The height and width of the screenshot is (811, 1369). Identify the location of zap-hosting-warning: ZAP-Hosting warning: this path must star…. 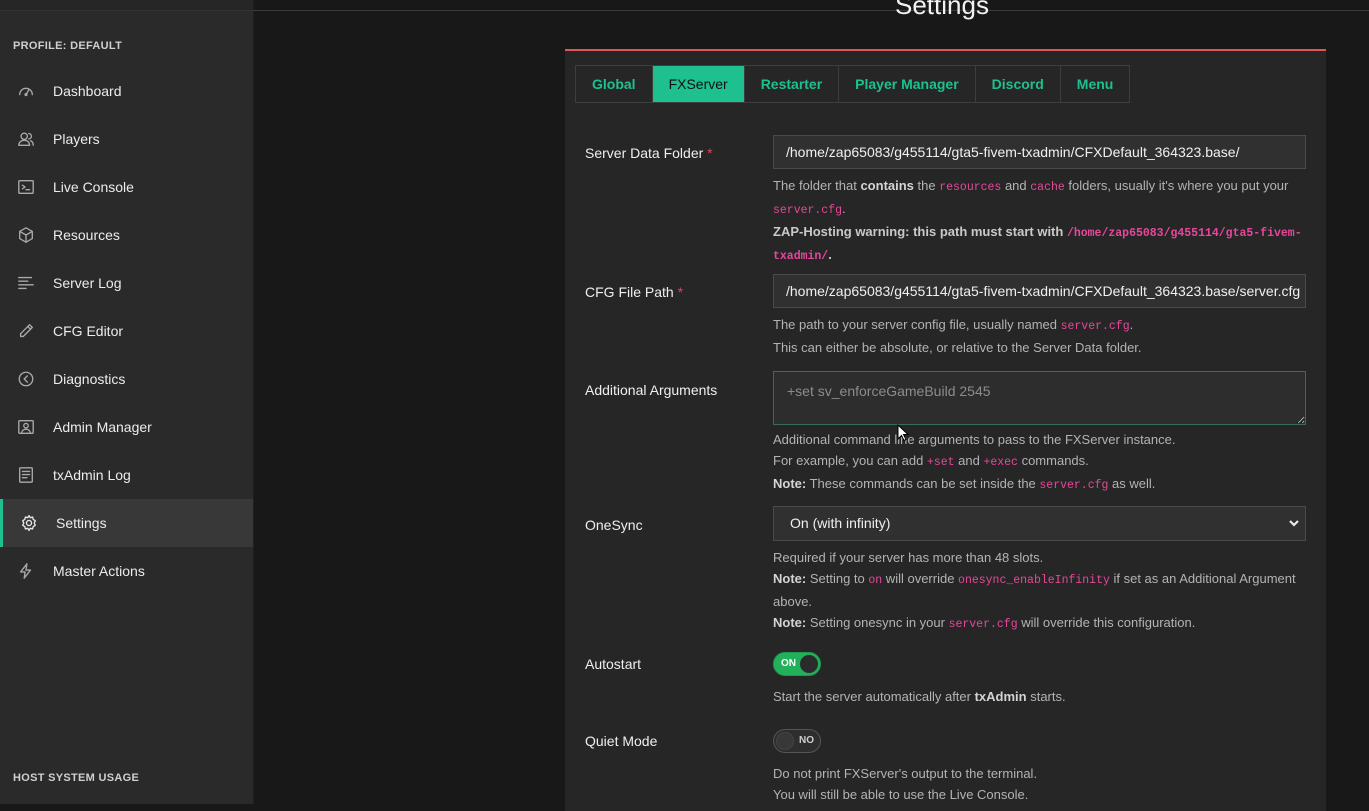
(1037, 243).